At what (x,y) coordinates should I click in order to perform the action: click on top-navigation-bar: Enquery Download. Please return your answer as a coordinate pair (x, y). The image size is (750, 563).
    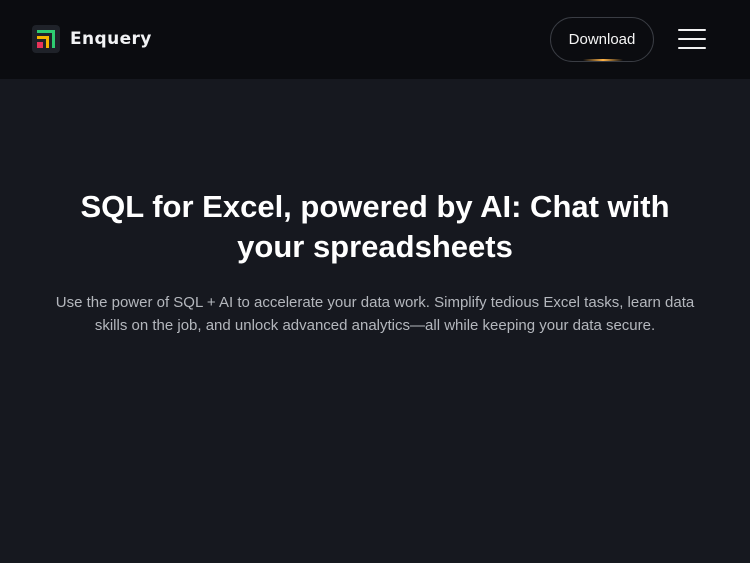
    Looking at the image, I should click on (375, 39).